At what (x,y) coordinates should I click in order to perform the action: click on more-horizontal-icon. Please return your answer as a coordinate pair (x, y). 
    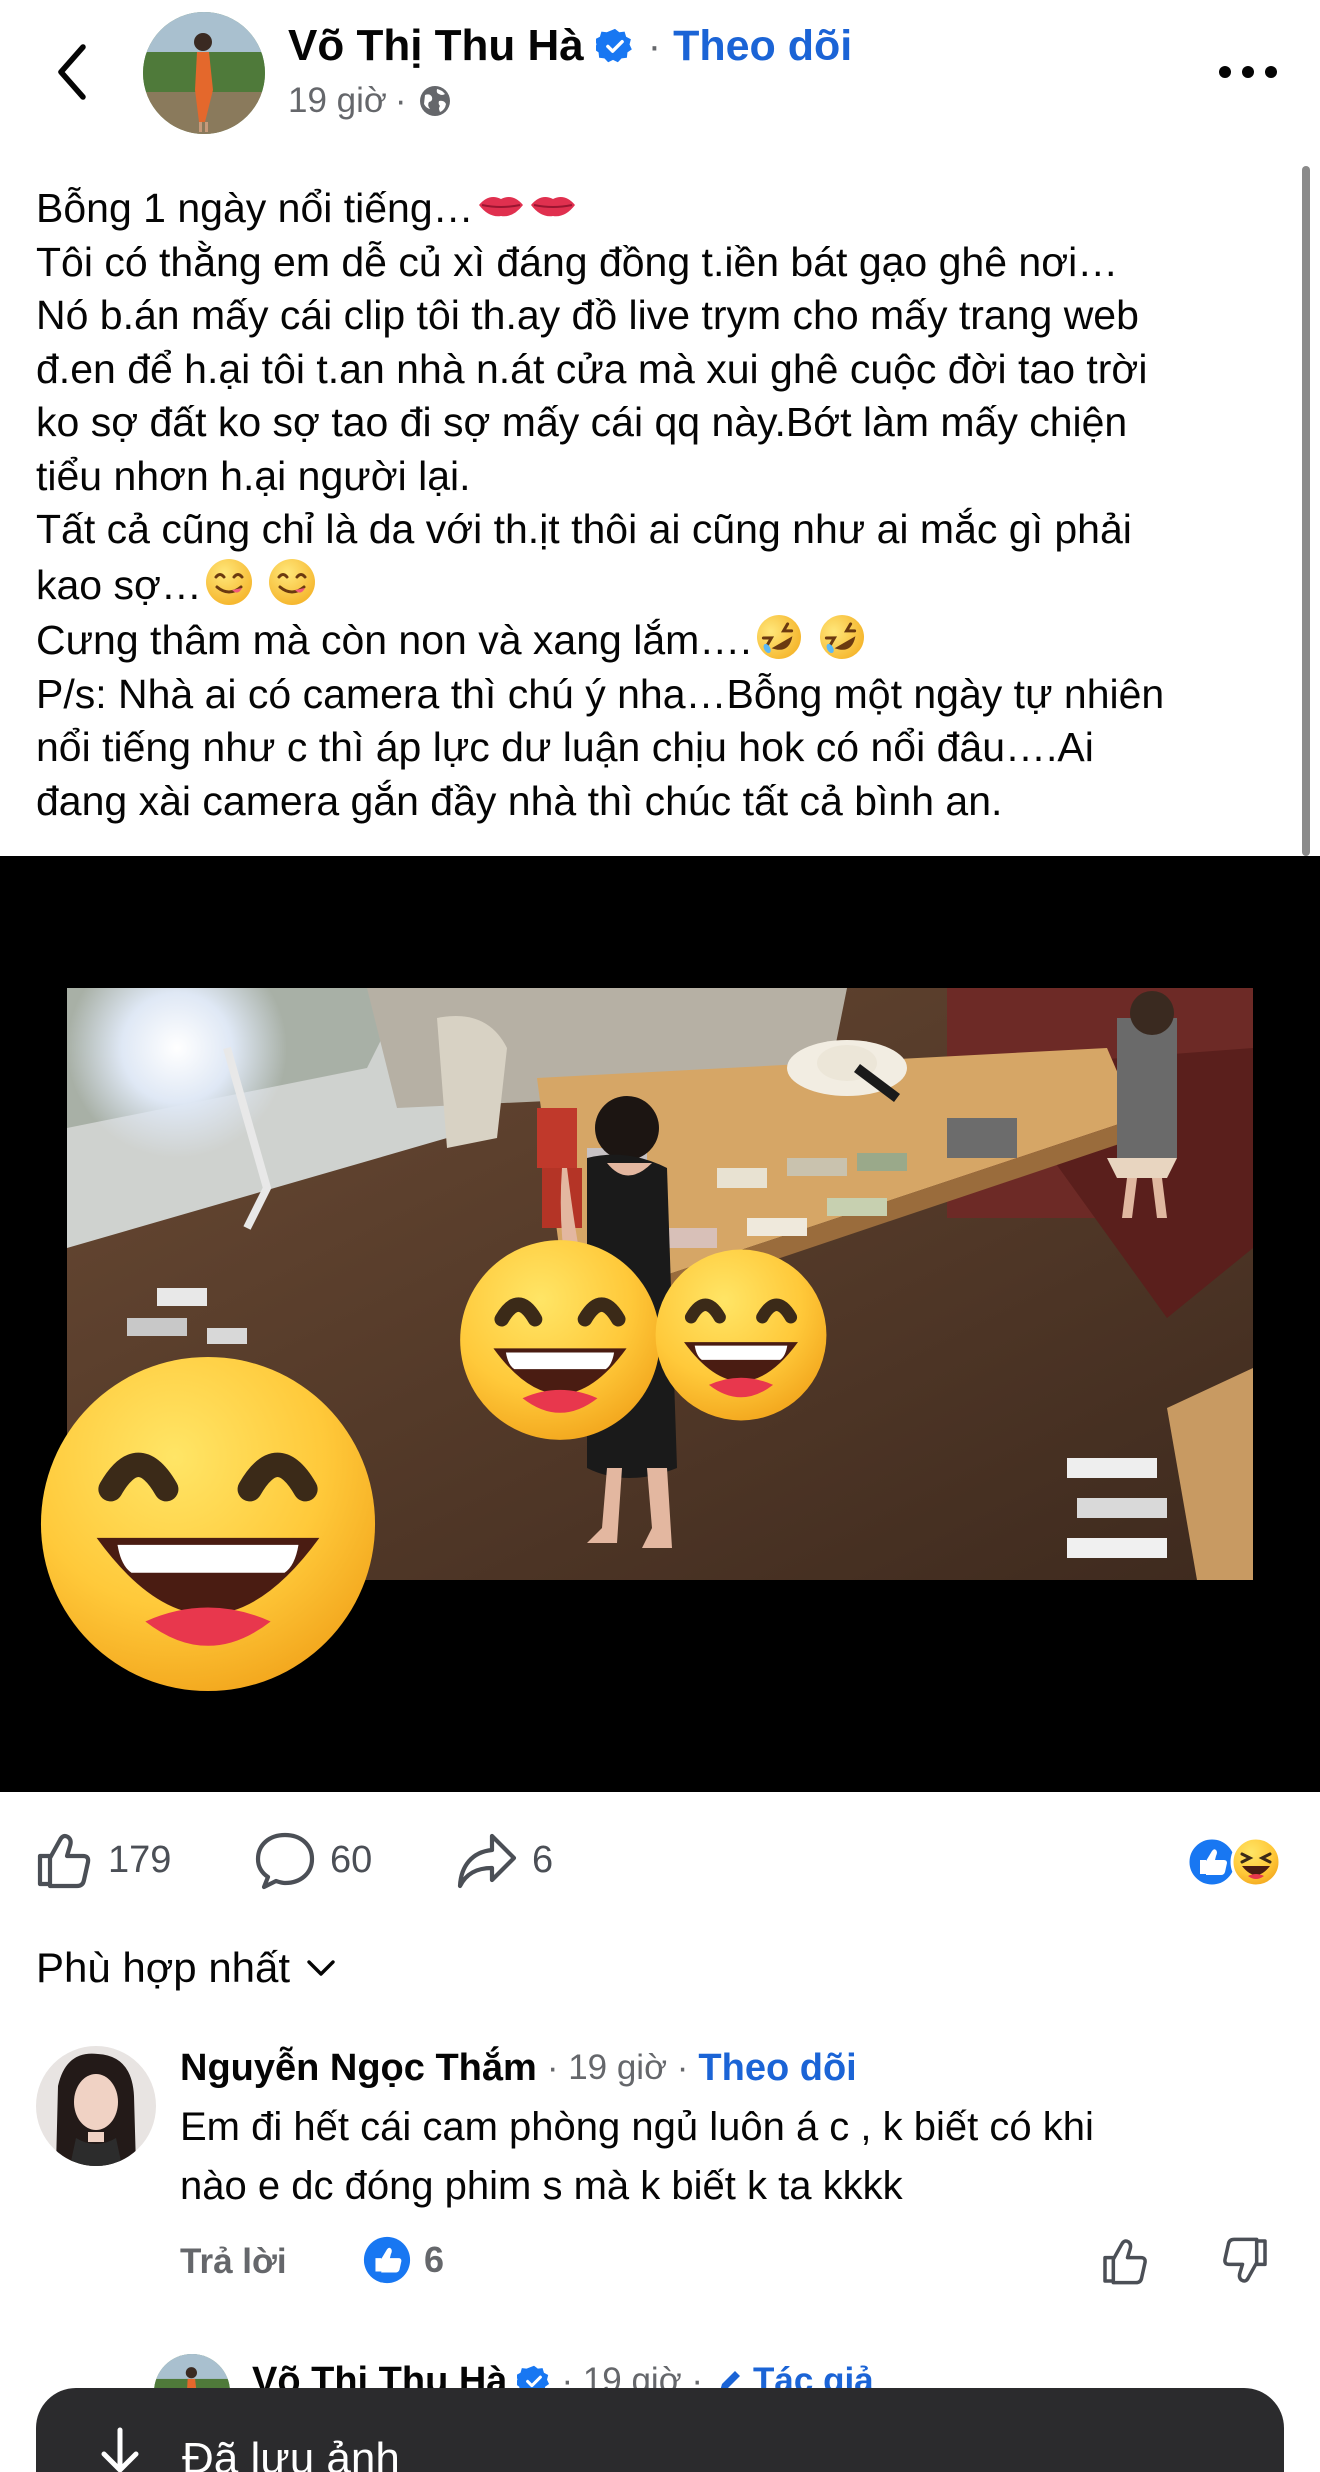
    Looking at the image, I should click on (1248, 72).